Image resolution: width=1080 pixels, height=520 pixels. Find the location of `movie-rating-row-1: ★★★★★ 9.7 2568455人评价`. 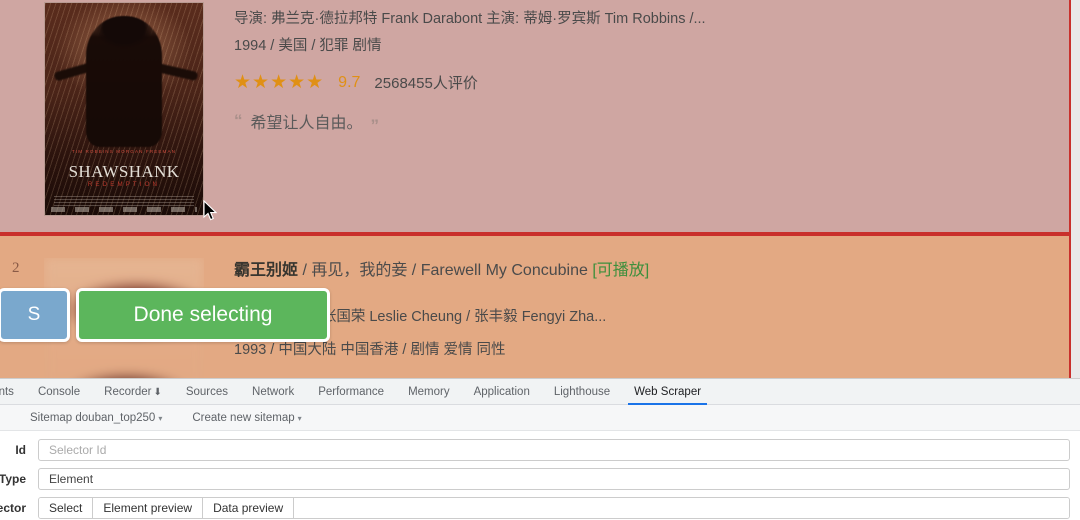

movie-rating-row-1: ★★★★★ 9.7 2568455人评价 is located at coordinates (644, 82).